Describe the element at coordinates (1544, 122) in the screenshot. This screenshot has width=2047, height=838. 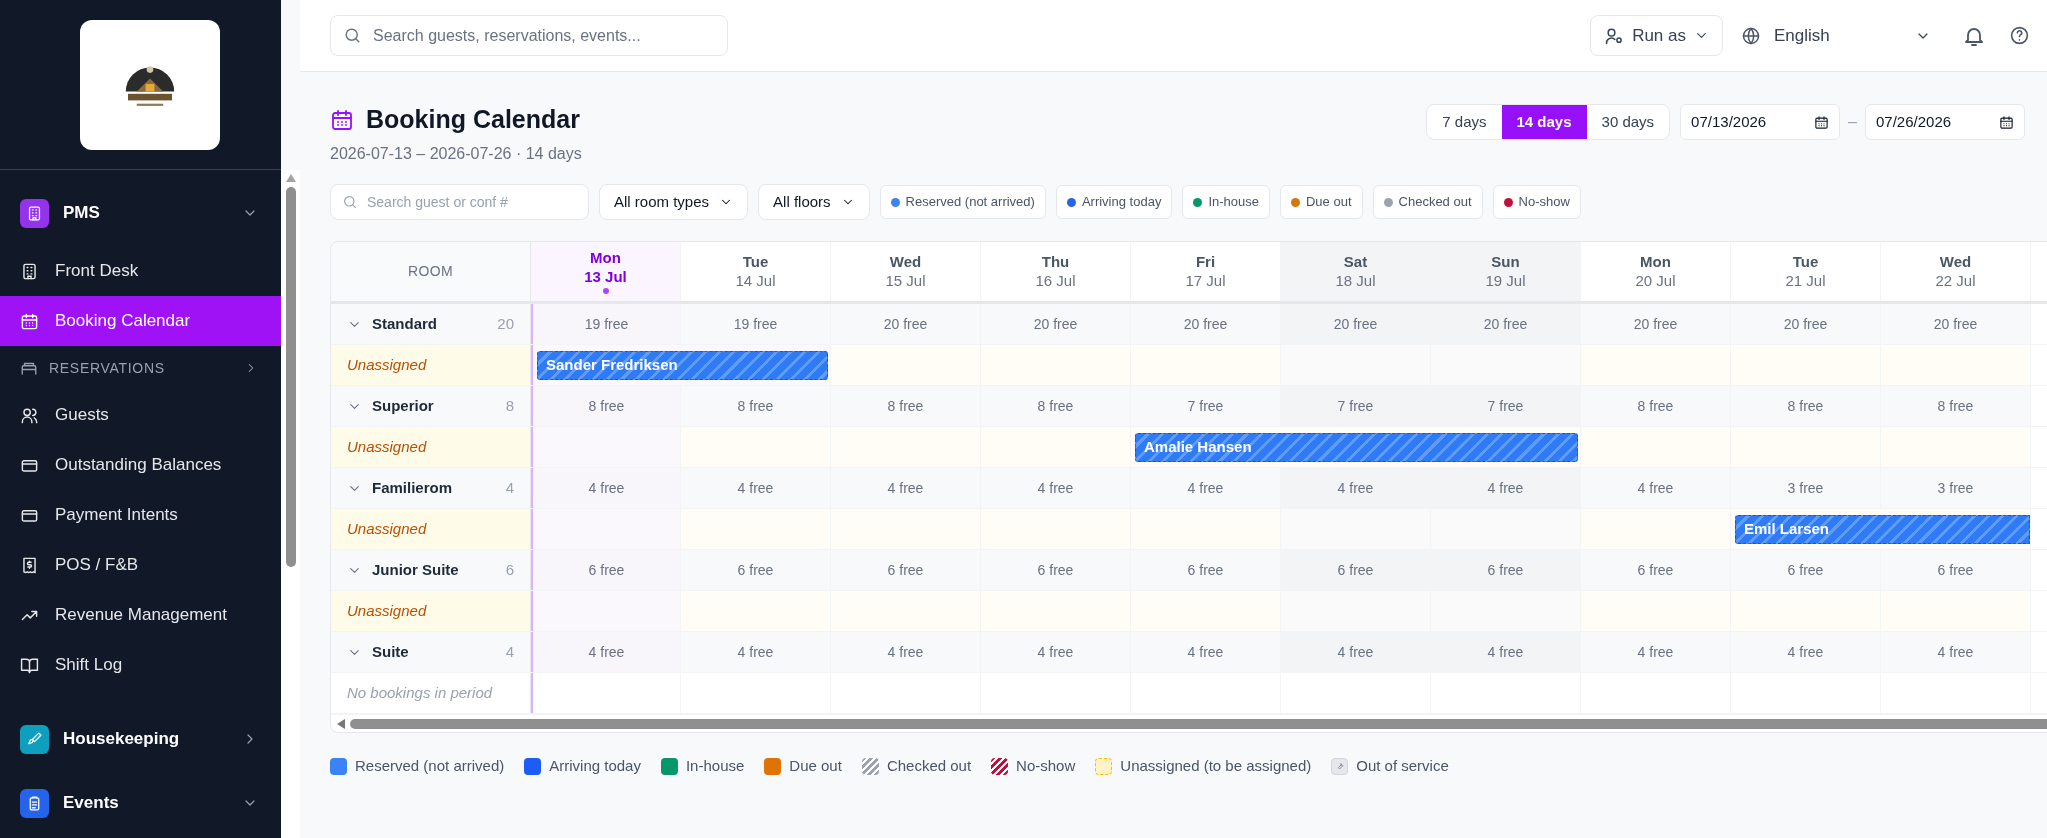
I see `range-option: 14 days` at that location.